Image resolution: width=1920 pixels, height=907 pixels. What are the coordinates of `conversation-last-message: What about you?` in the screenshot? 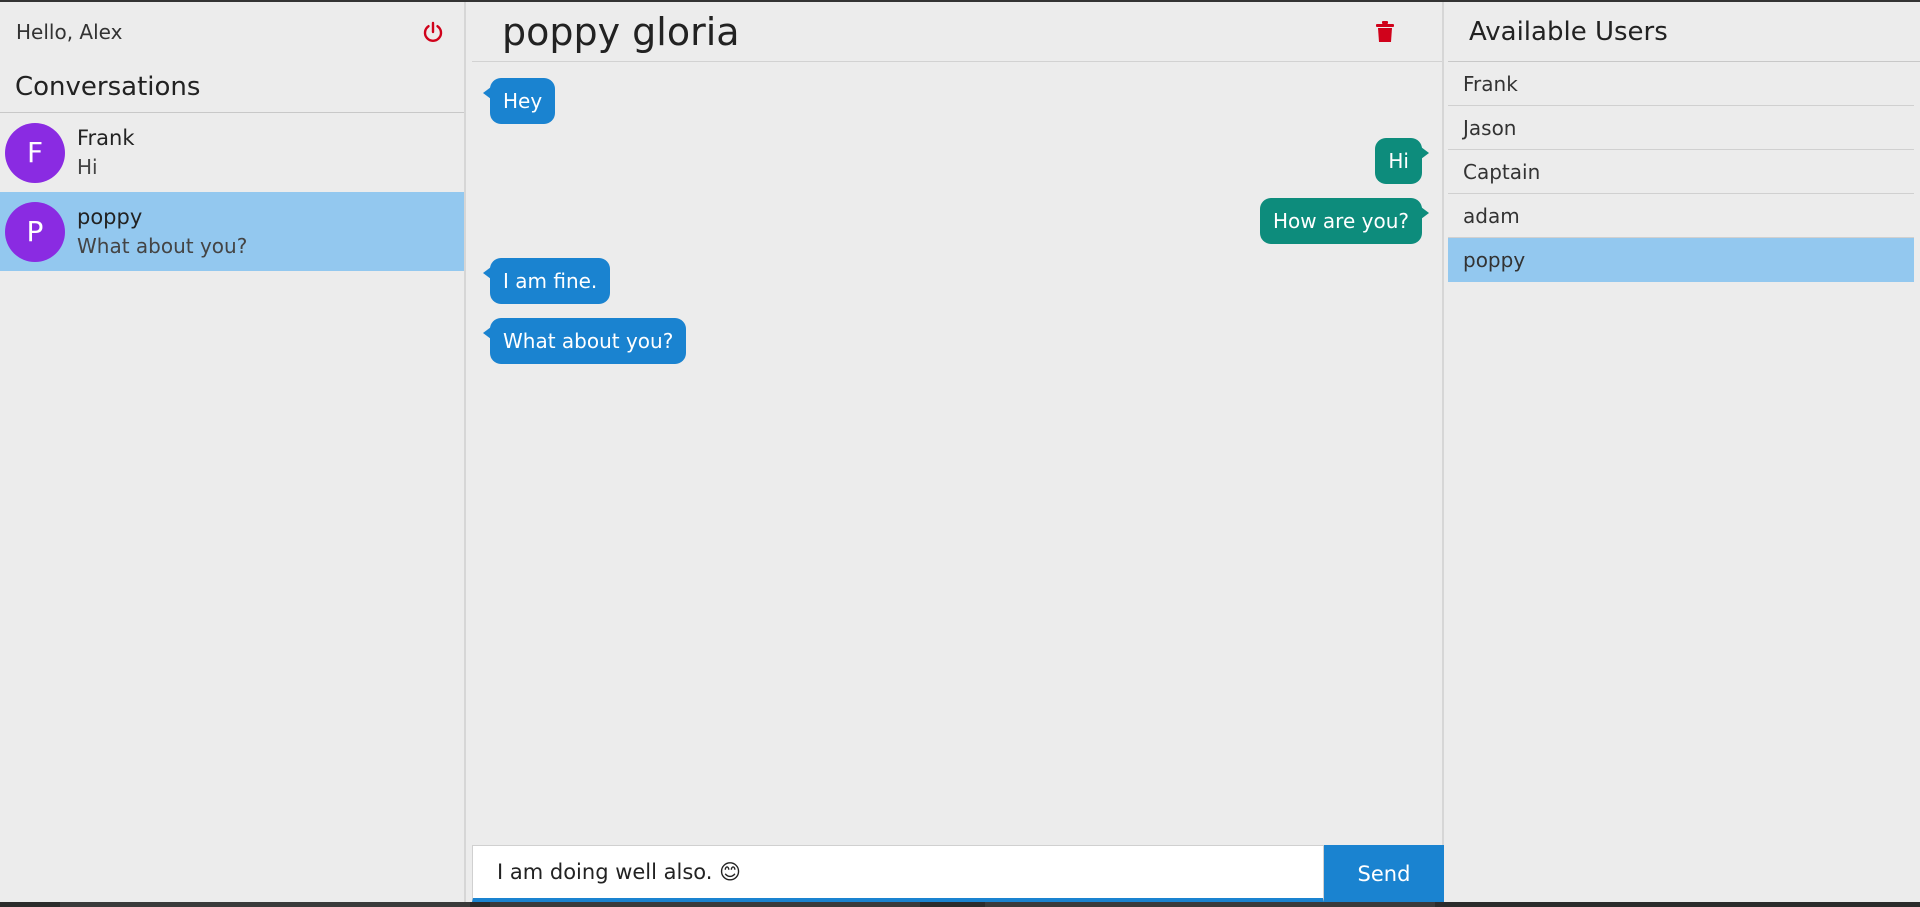 It's located at (162, 245).